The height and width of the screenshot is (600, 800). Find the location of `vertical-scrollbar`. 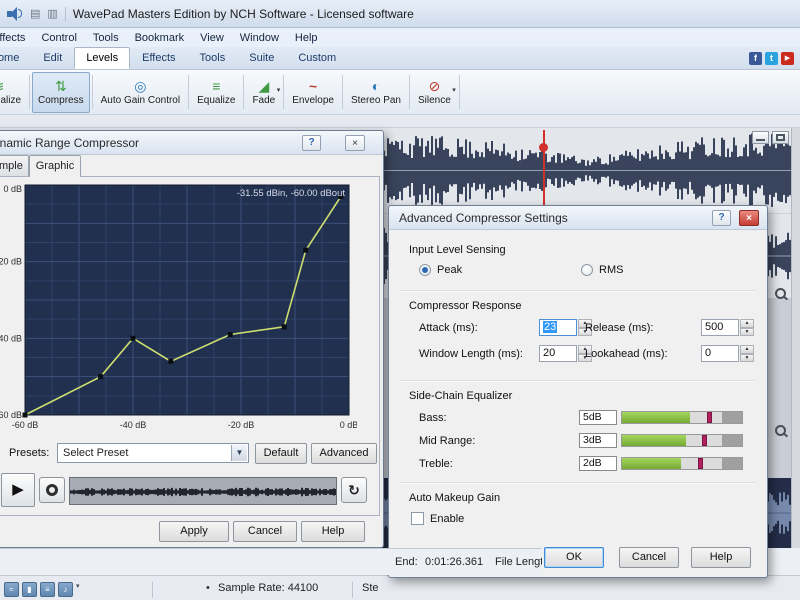

vertical-scrollbar is located at coordinates (795, 338).